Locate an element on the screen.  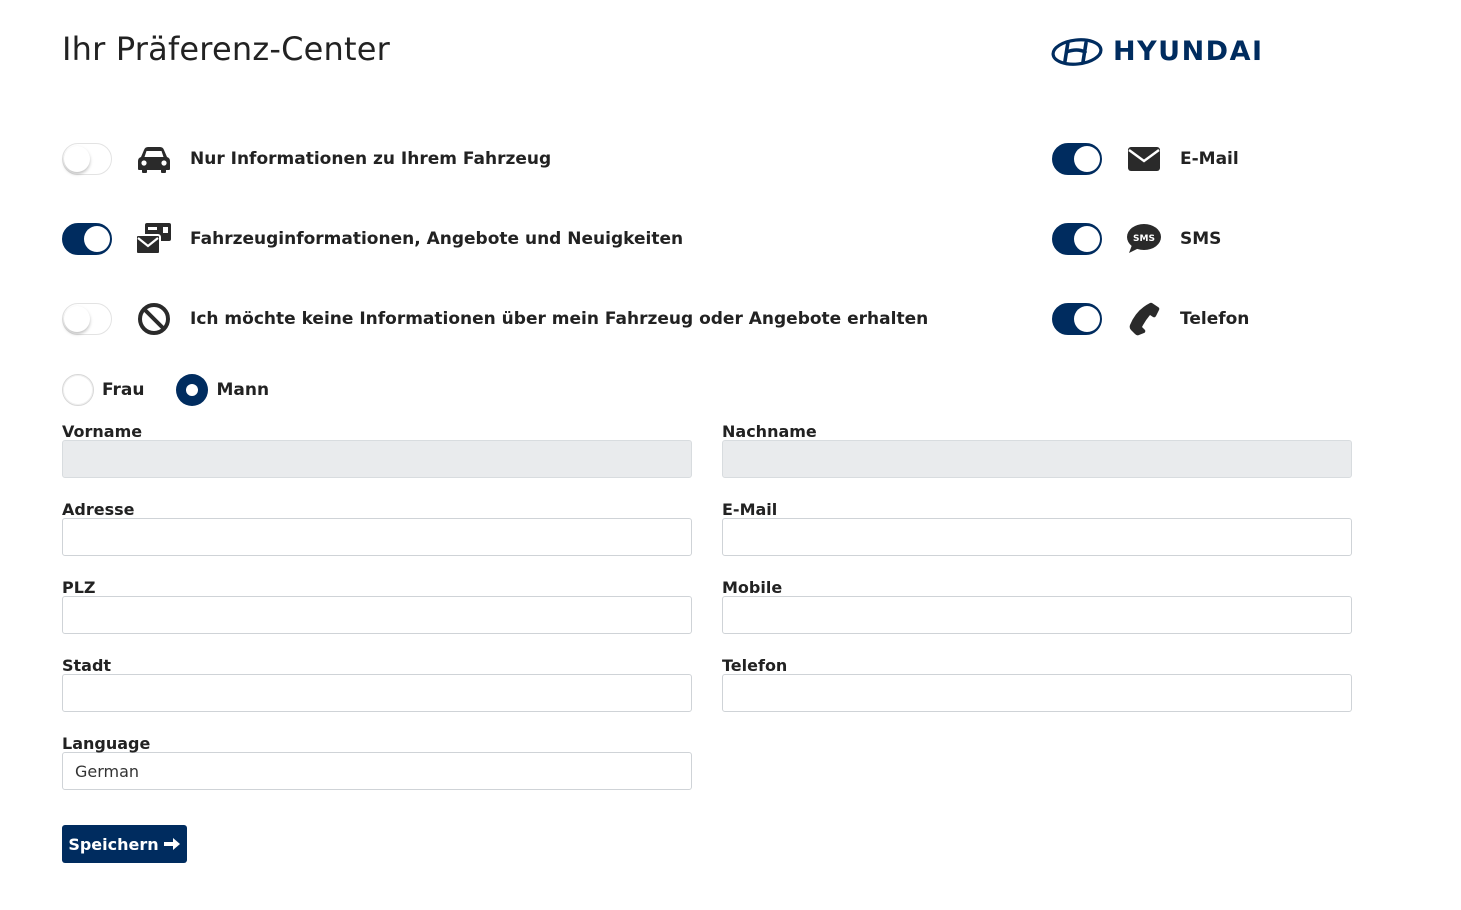
email-input is located at coordinates (1037, 537).